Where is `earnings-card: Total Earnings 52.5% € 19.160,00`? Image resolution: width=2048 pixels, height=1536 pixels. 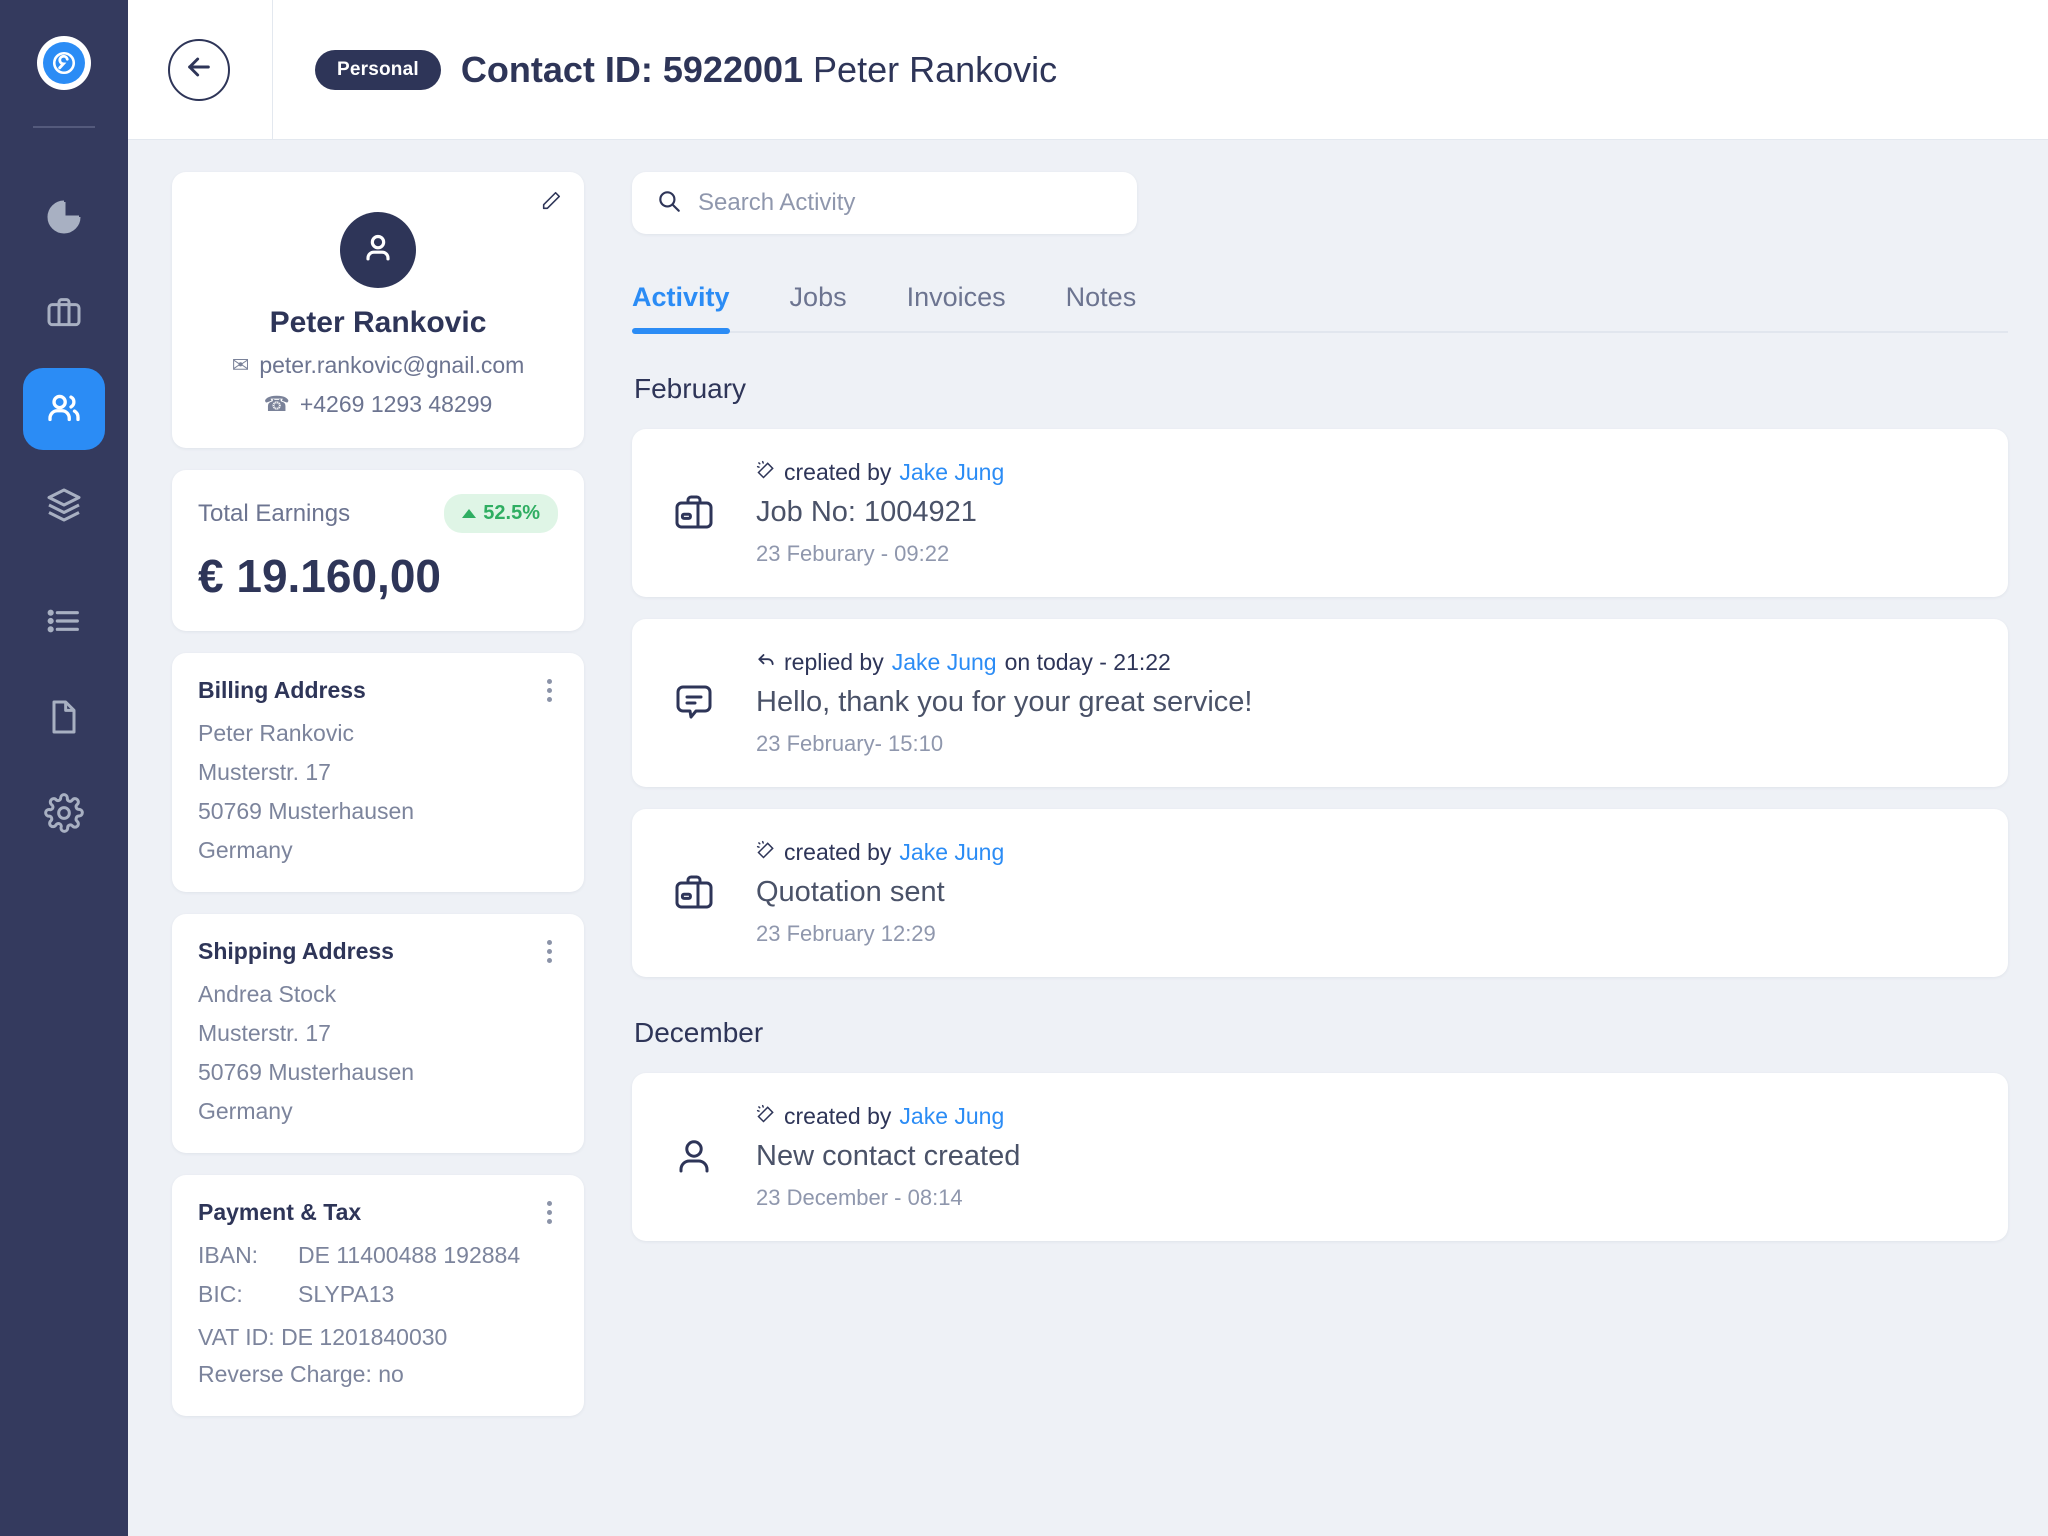
earnings-card: Total Earnings 52.5% € 19.160,00 is located at coordinates (378, 550).